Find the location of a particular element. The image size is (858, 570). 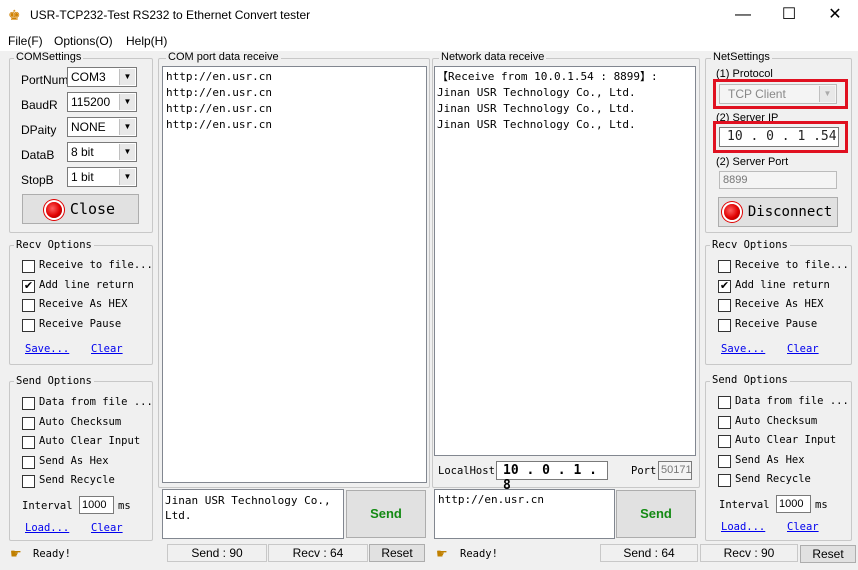

localhost-label: LocalHost is located at coordinates (466, 471).